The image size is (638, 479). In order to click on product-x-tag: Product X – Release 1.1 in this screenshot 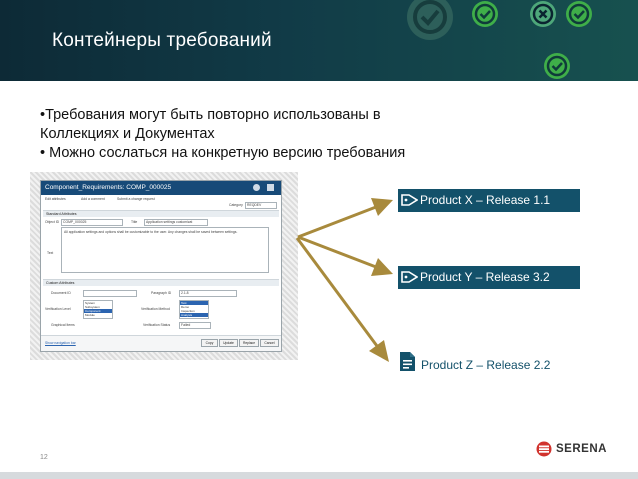, I will do `click(489, 200)`.